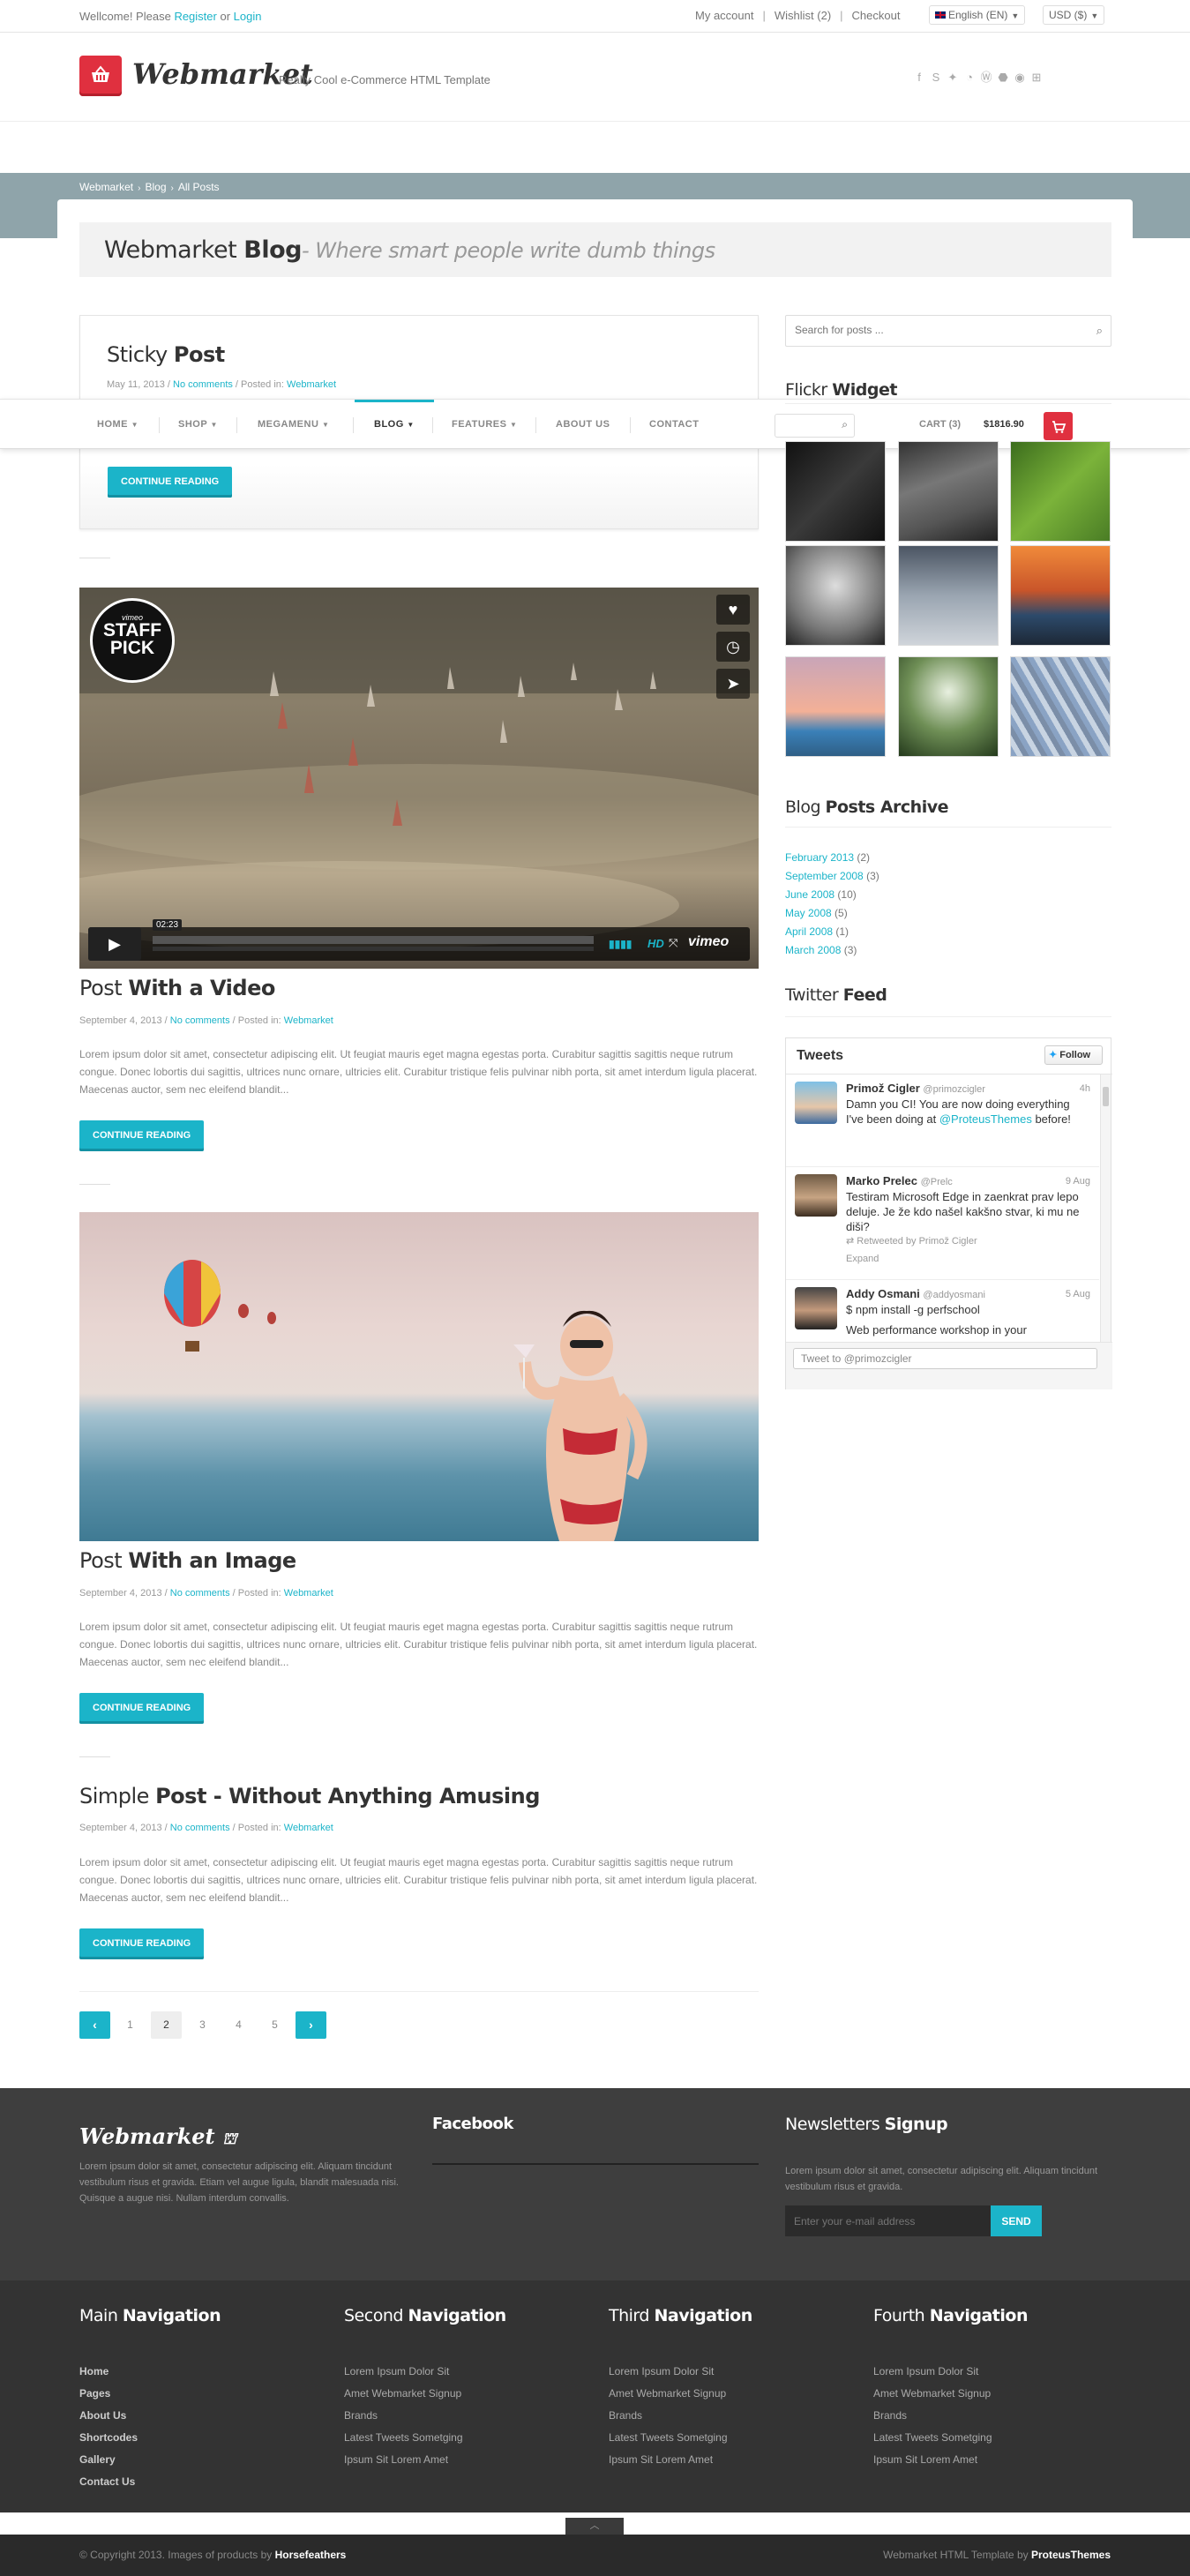 The image size is (1190, 2576). Describe the element at coordinates (978, 15) in the screenshot. I see `language-dropdown: English (EN) ▼` at that location.